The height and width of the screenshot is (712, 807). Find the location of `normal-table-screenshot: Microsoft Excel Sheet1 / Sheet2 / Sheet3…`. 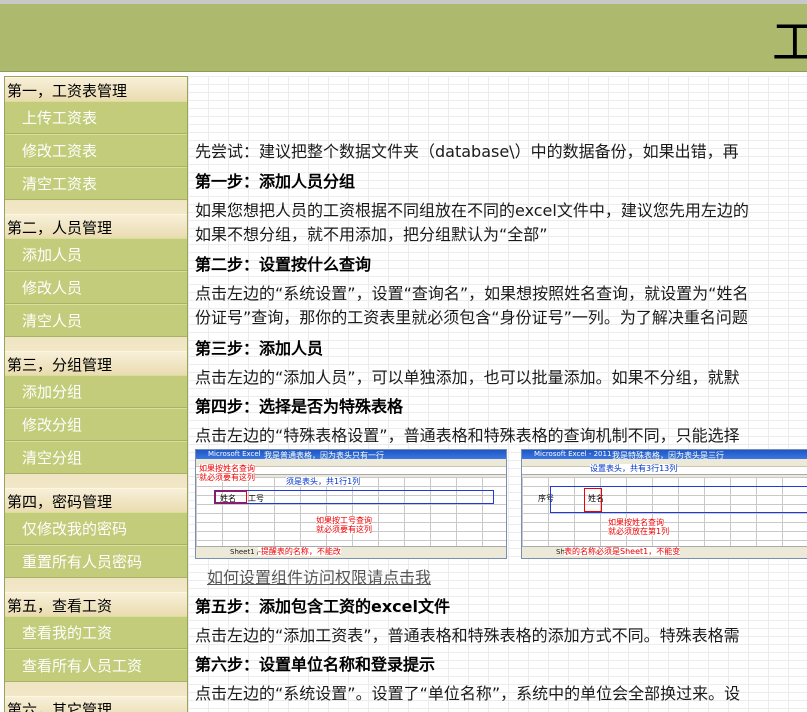

normal-table-screenshot: Microsoft Excel Sheet1 / Sheet2 / Sheet3… is located at coordinates (351, 504).